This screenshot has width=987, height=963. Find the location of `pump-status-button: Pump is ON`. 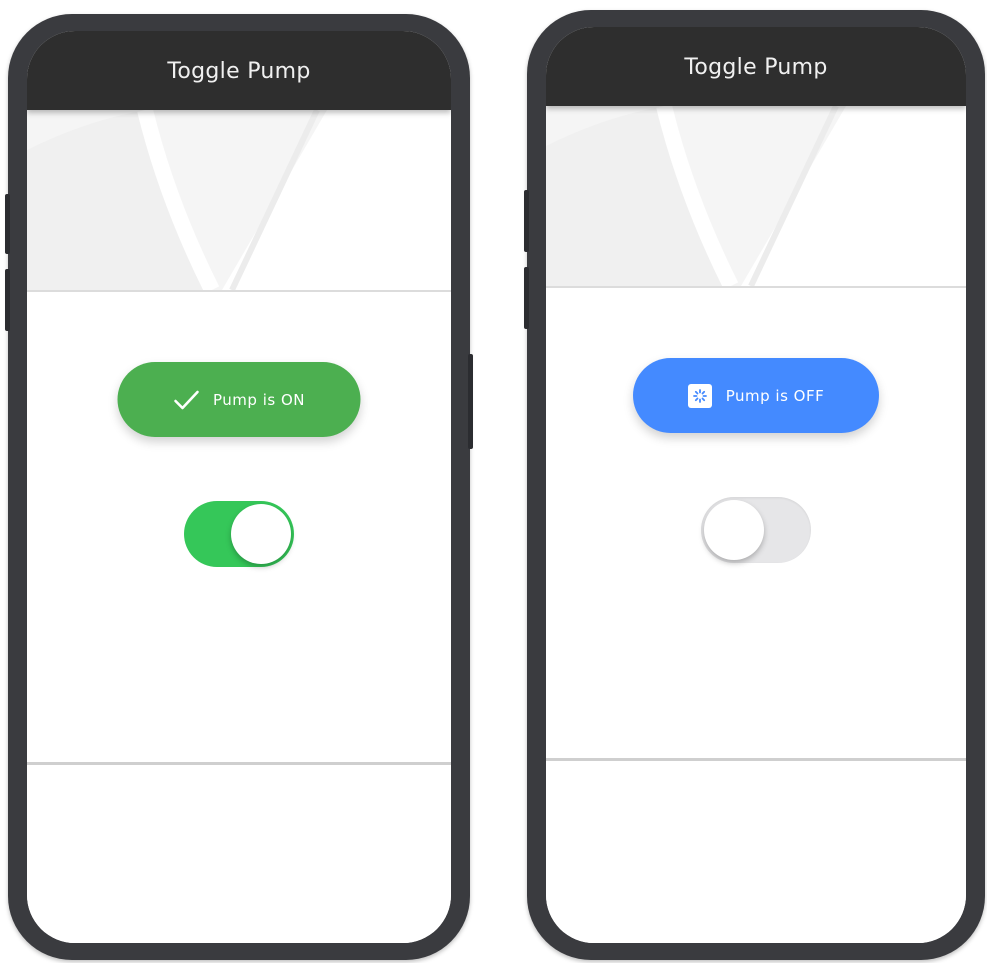

pump-status-button: Pump is ON is located at coordinates (239, 399).